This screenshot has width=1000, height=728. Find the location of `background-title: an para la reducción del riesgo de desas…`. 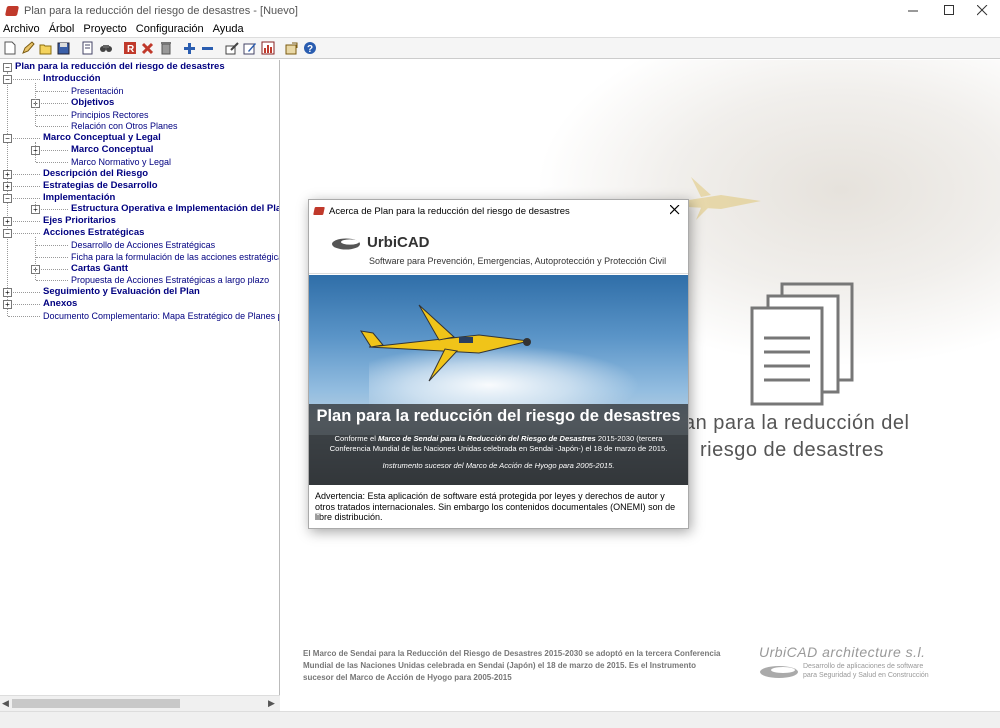

background-title: an para la reducción del riesgo de desas… is located at coordinates (796, 437).